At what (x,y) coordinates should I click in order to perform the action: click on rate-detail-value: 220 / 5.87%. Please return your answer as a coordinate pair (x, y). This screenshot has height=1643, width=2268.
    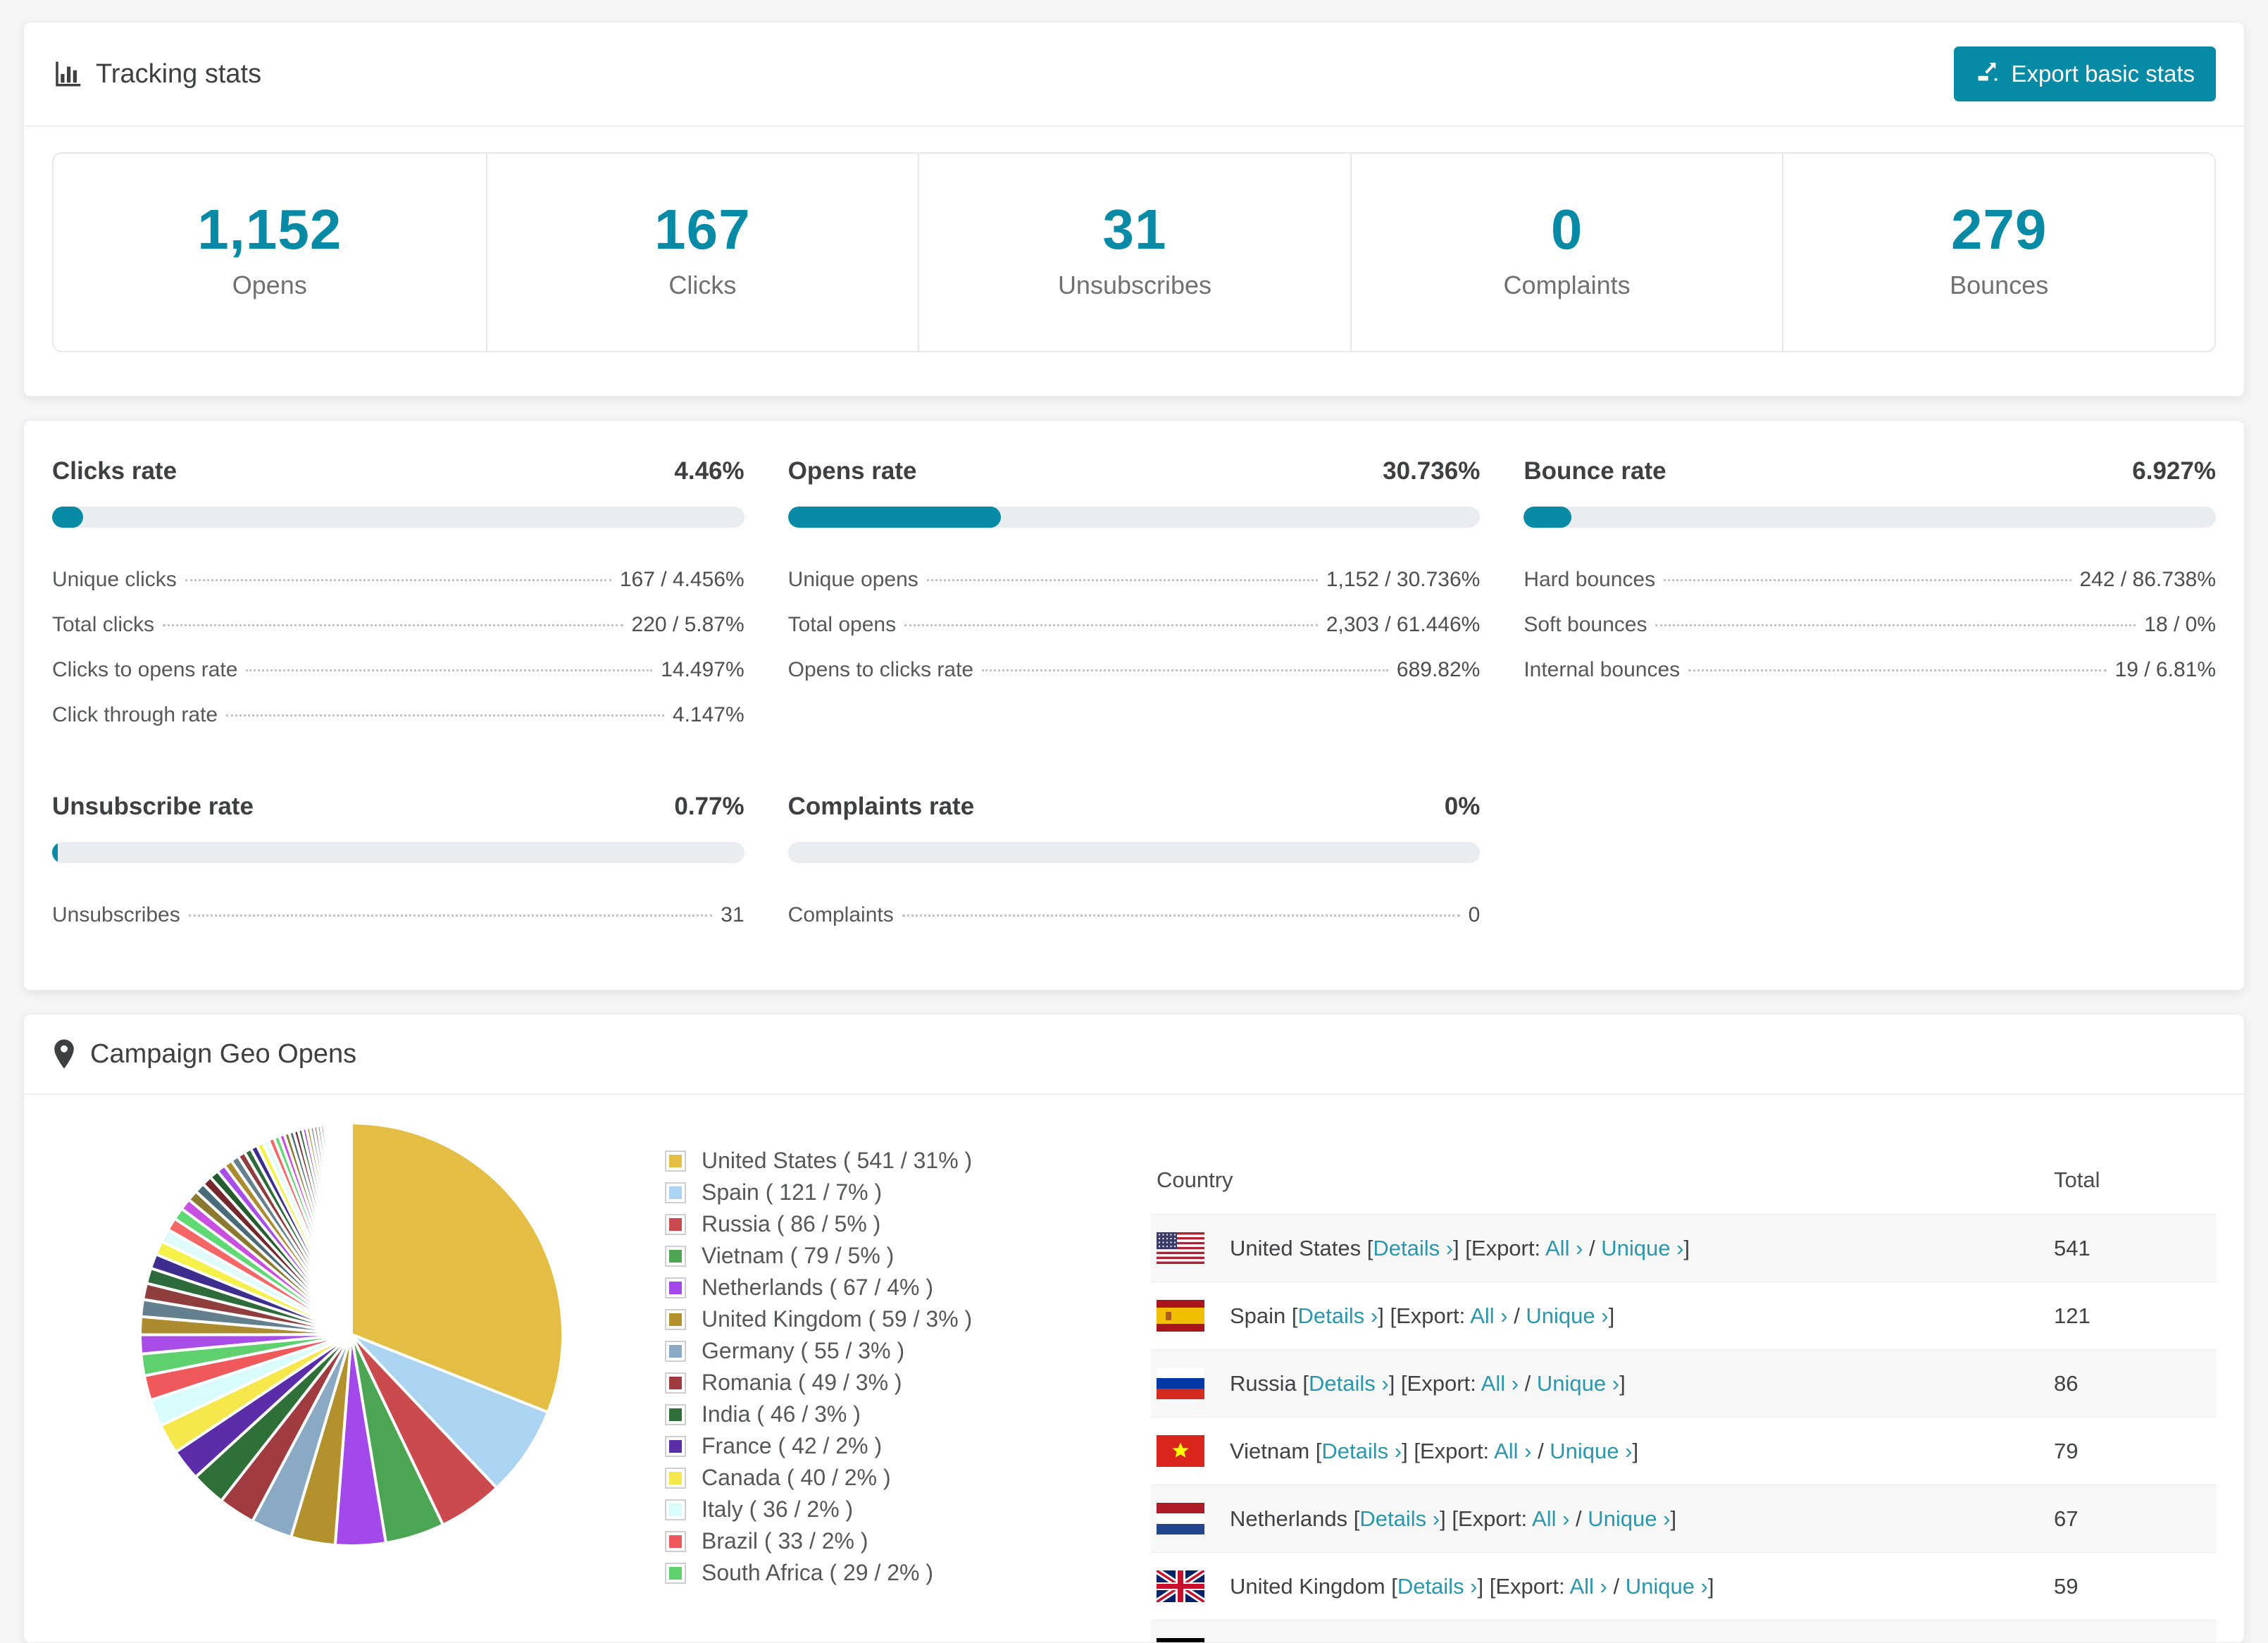
    Looking at the image, I should click on (687, 624).